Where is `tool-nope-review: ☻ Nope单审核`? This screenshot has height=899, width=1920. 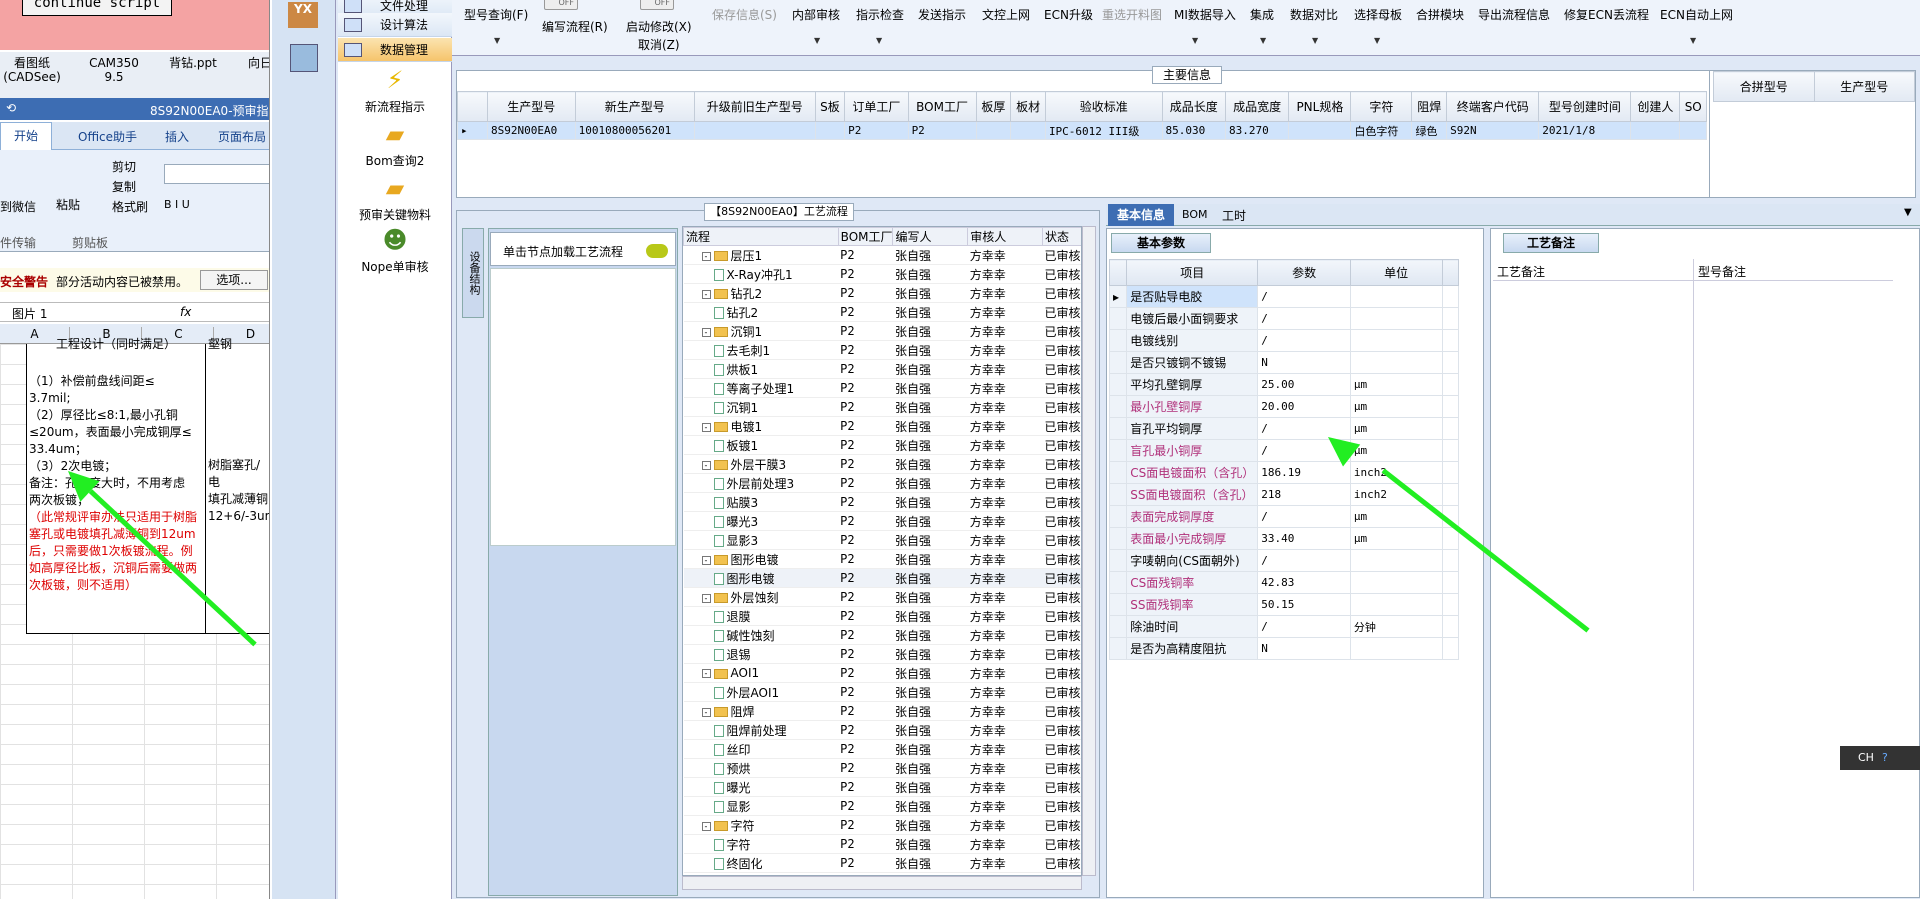
tool-nope-review: ☻ Nope单审核 is located at coordinates (395, 250).